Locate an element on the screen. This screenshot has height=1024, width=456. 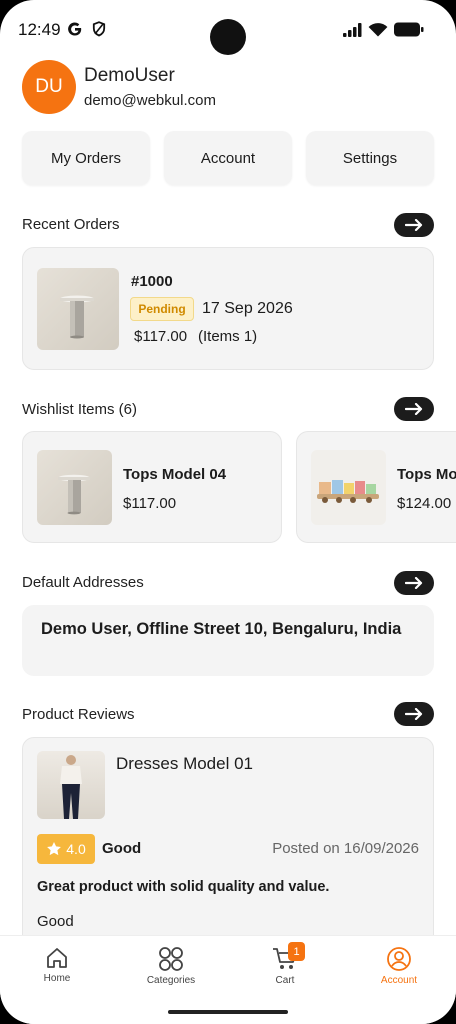
wishlist-item-card: Tops Mo $124.00 is located at coordinates (376, 487).